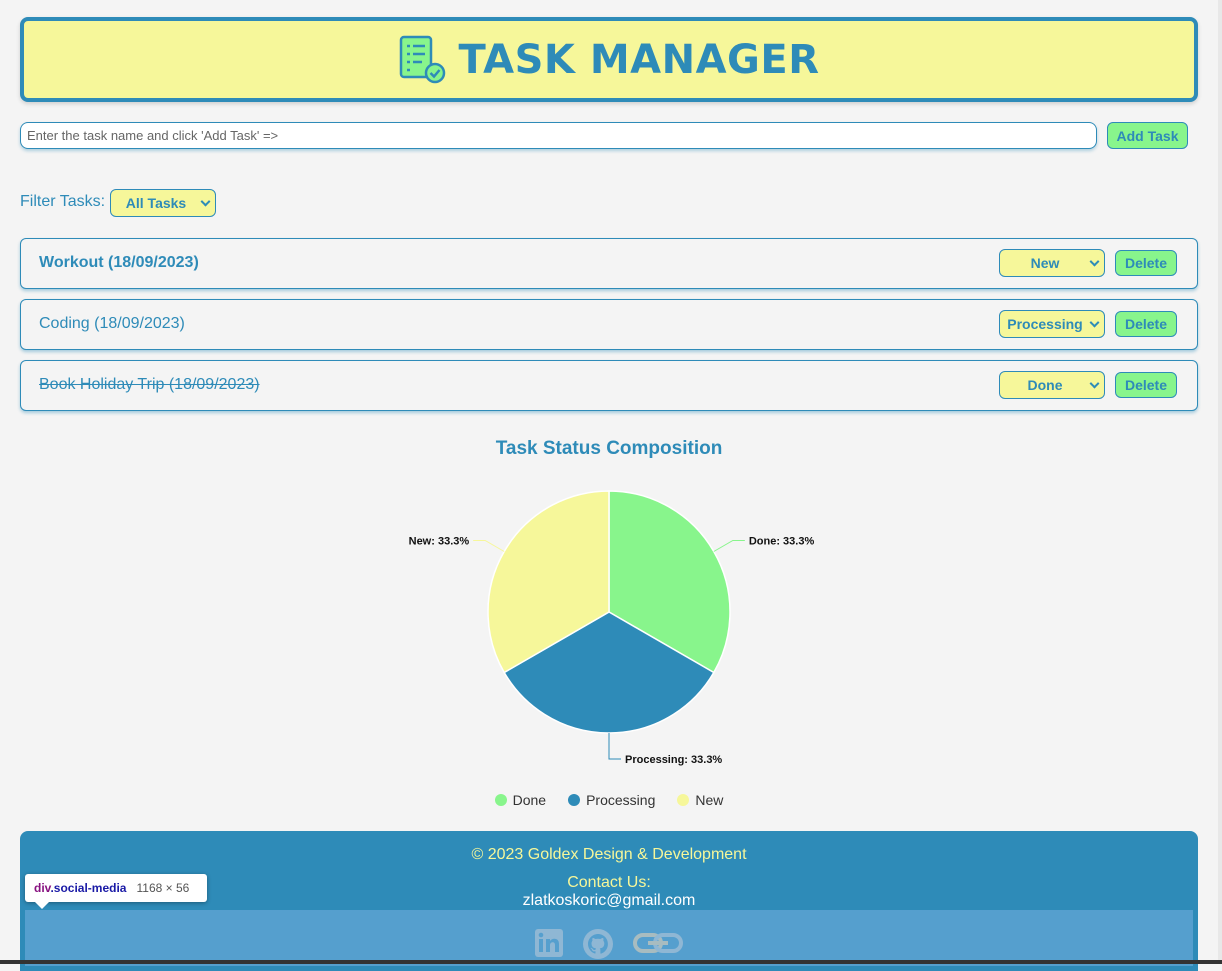 The width and height of the screenshot is (1222, 971). What do you see at coordinates (149, 384) in the screenshot?
I see `task-name: Book Holiday Trip (18/09/2023)` at bounding box center [149, 384].